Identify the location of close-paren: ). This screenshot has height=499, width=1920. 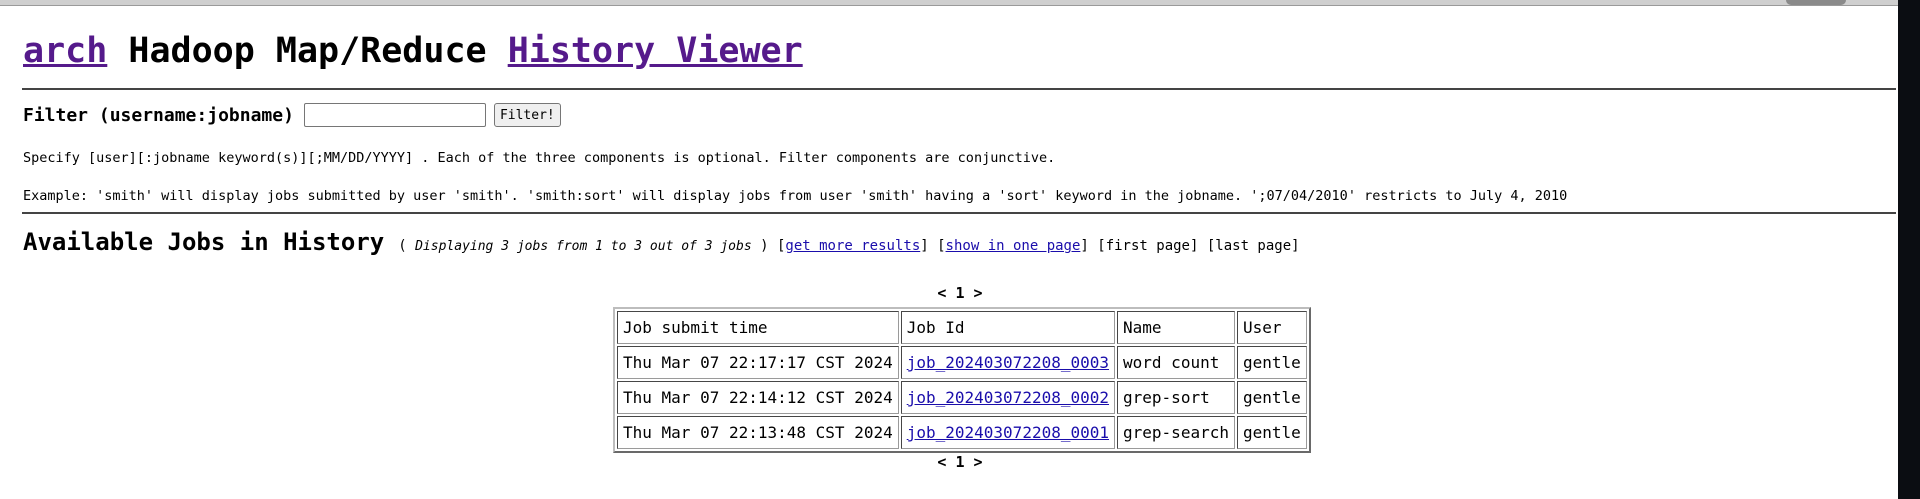
(764, 246).